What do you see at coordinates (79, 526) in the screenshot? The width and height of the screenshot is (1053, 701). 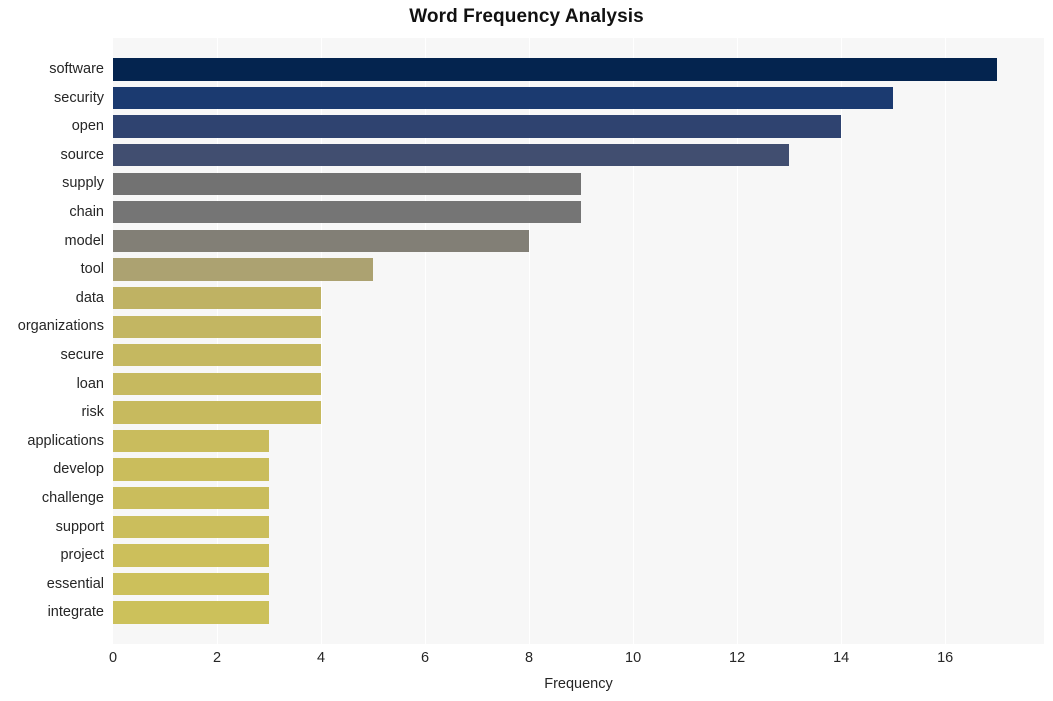 I see `y-axis-tick-label: support` at bounding box center [79, 526].